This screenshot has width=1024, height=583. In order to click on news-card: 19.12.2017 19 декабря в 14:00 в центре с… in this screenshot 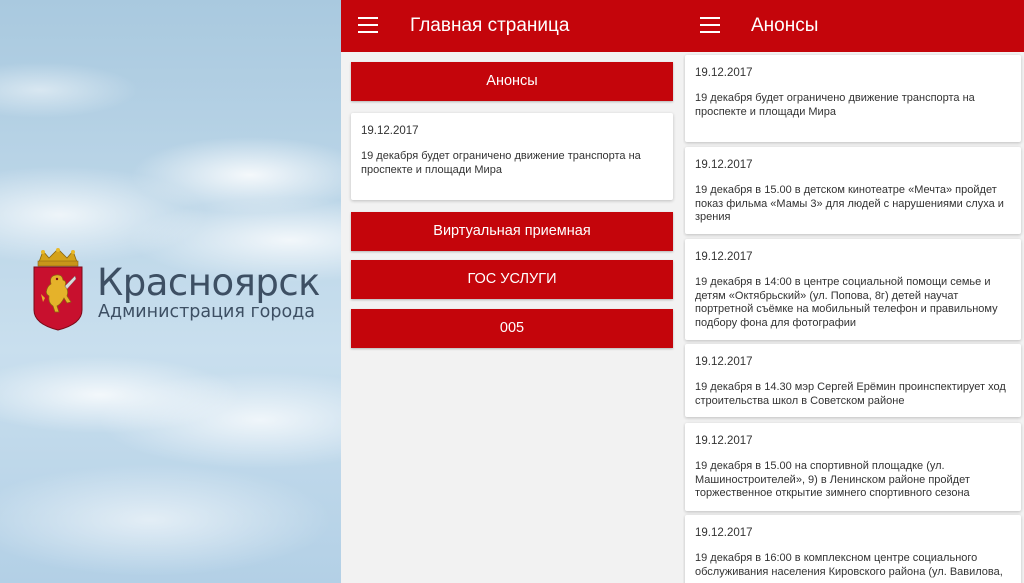, I will do `click(853, 289)`.